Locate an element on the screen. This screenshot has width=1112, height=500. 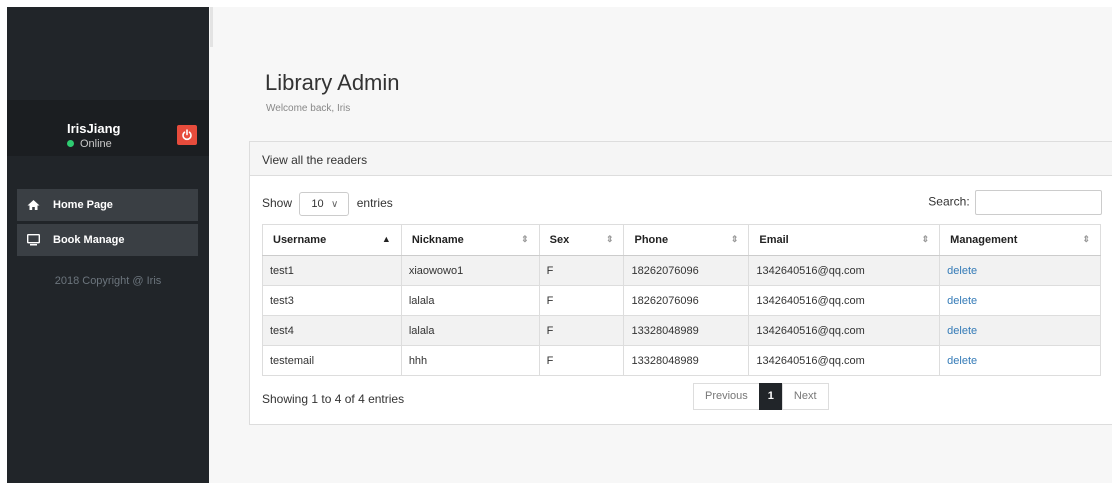
cell-nickname: xiaowowo1 is located at coordinates (470, 270).